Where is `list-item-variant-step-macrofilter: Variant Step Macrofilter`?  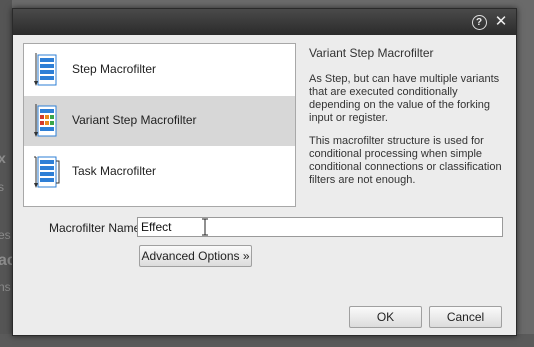
list-item-variant-step-macrofilter: Variant Step Macrofilter is located at coordinates (159, 121).